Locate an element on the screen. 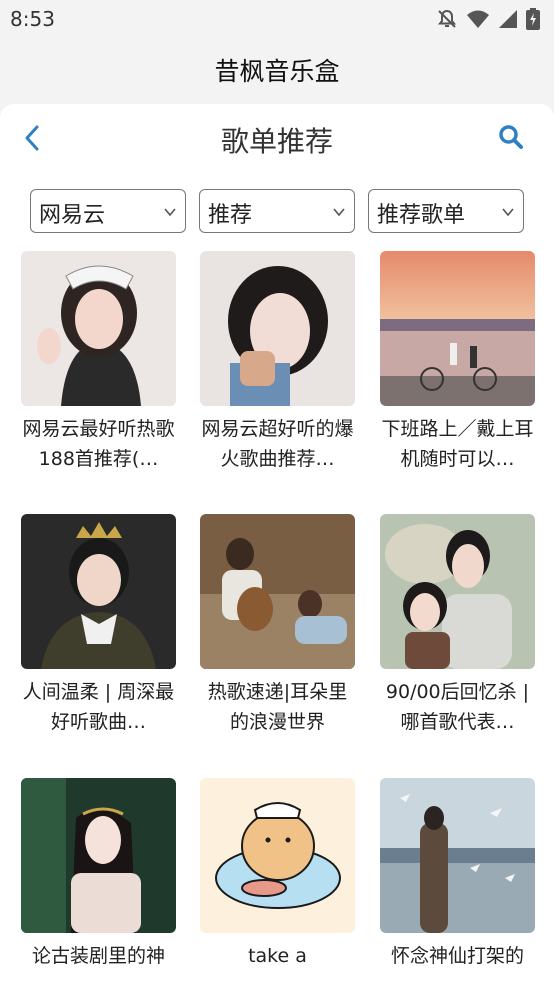  status-icons is located at coordinates (488, 21).